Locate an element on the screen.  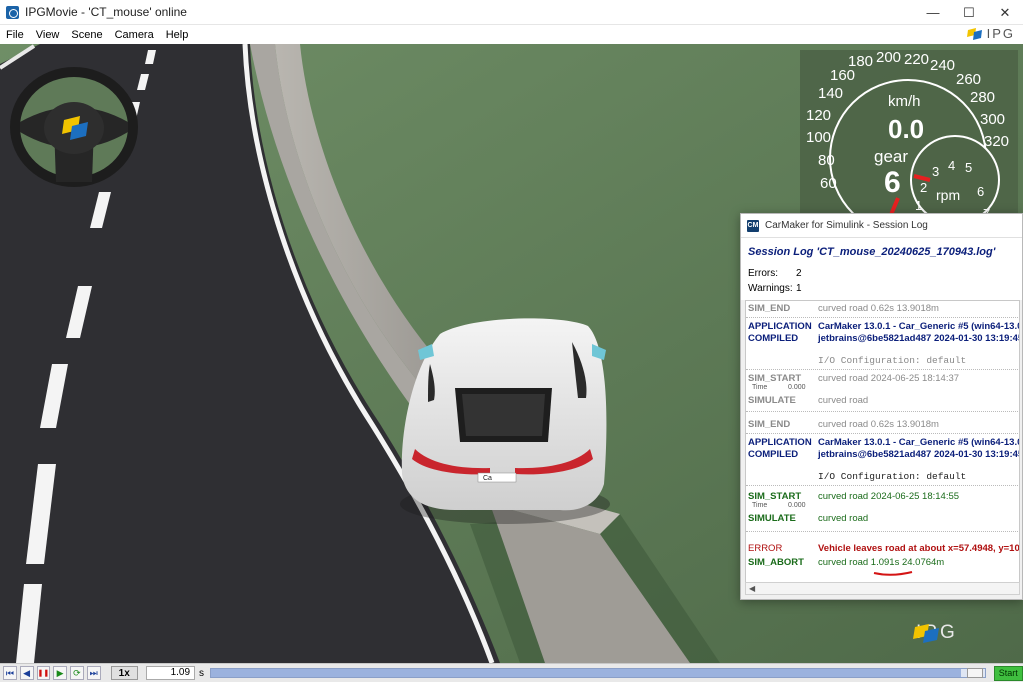
playback-bar: ⏮ ◀ ❚❚ ▶ ⟳ ⏭ 1x 1.09 s Start is located at coordinates (511, 672).